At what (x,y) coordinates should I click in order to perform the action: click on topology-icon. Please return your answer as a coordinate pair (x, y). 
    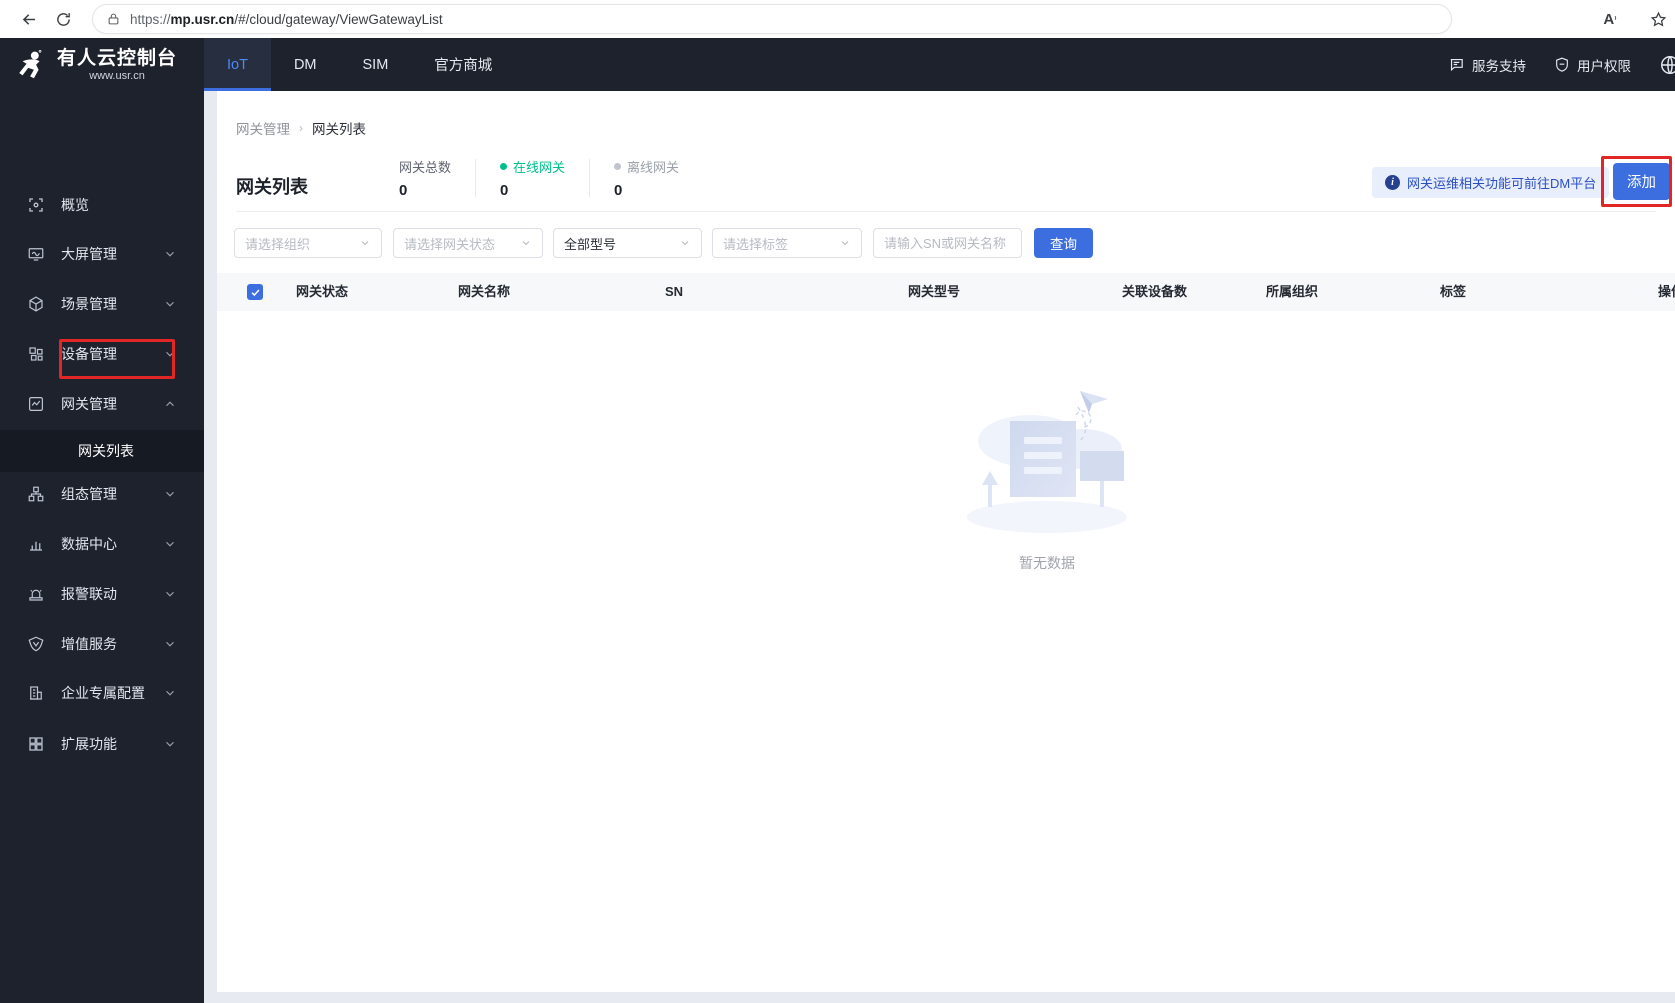
    Looking at the image, I should click on (36, 494).